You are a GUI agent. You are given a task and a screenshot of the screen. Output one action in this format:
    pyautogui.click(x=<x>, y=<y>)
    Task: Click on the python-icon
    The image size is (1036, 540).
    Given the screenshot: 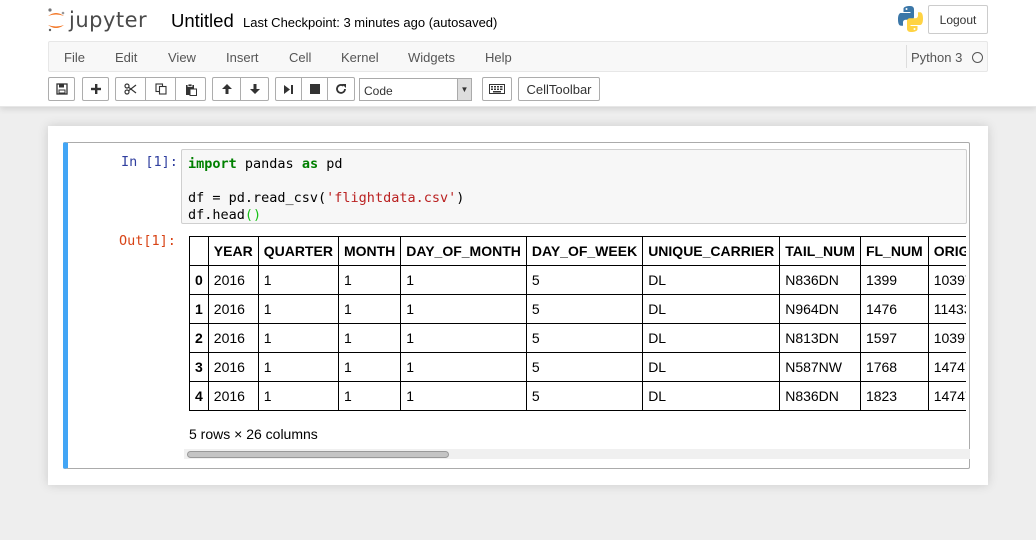 What is the action you would take?
    pyautogui.click(x=910, y=19)
    